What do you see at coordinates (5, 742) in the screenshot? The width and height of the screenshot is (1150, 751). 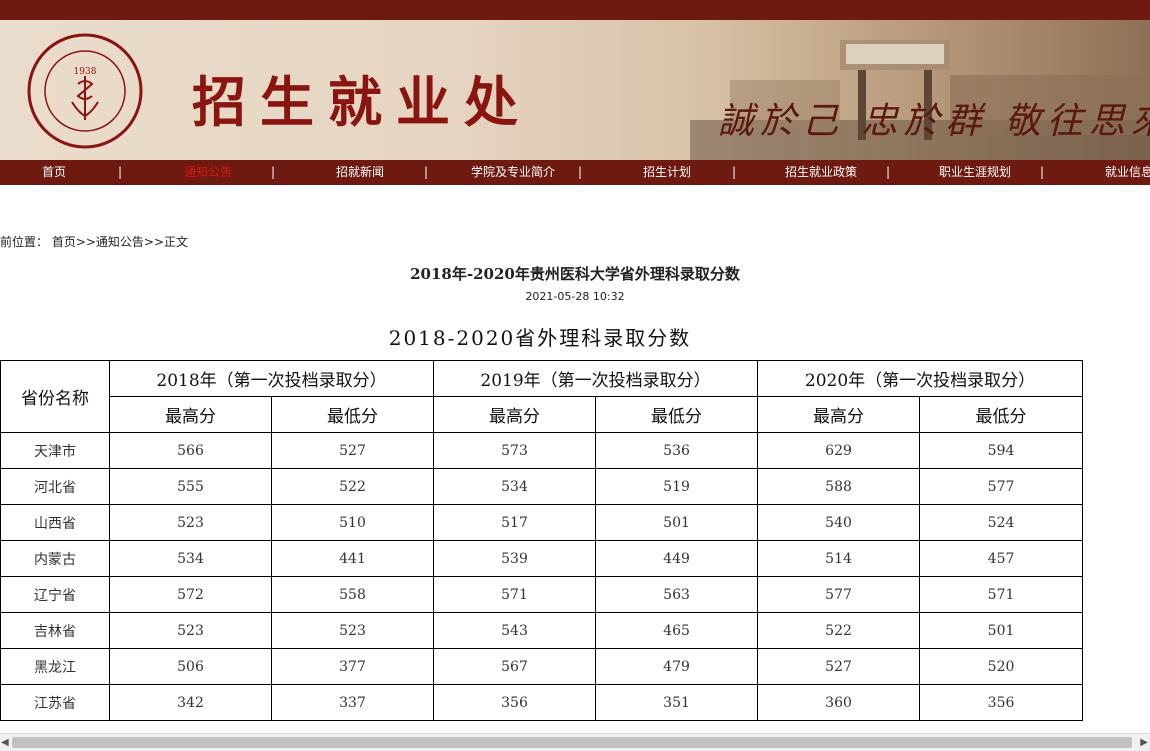 I see `scroll-left-arrow-icon: ◀` at bounding box center [5, 742].